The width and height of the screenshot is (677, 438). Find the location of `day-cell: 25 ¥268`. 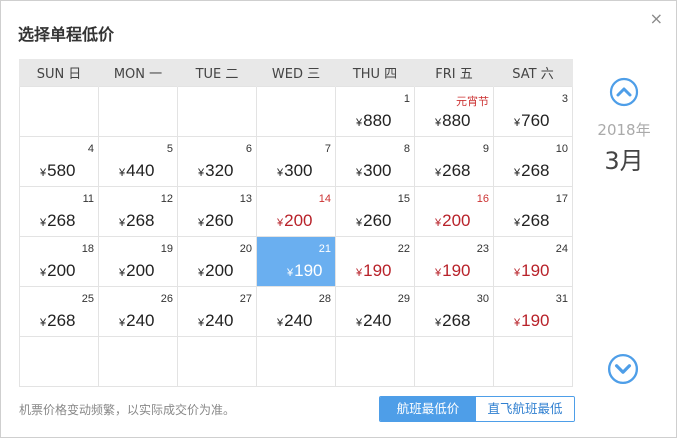

day-cell: 25 ¥268 is located at coordinates (59, 311).